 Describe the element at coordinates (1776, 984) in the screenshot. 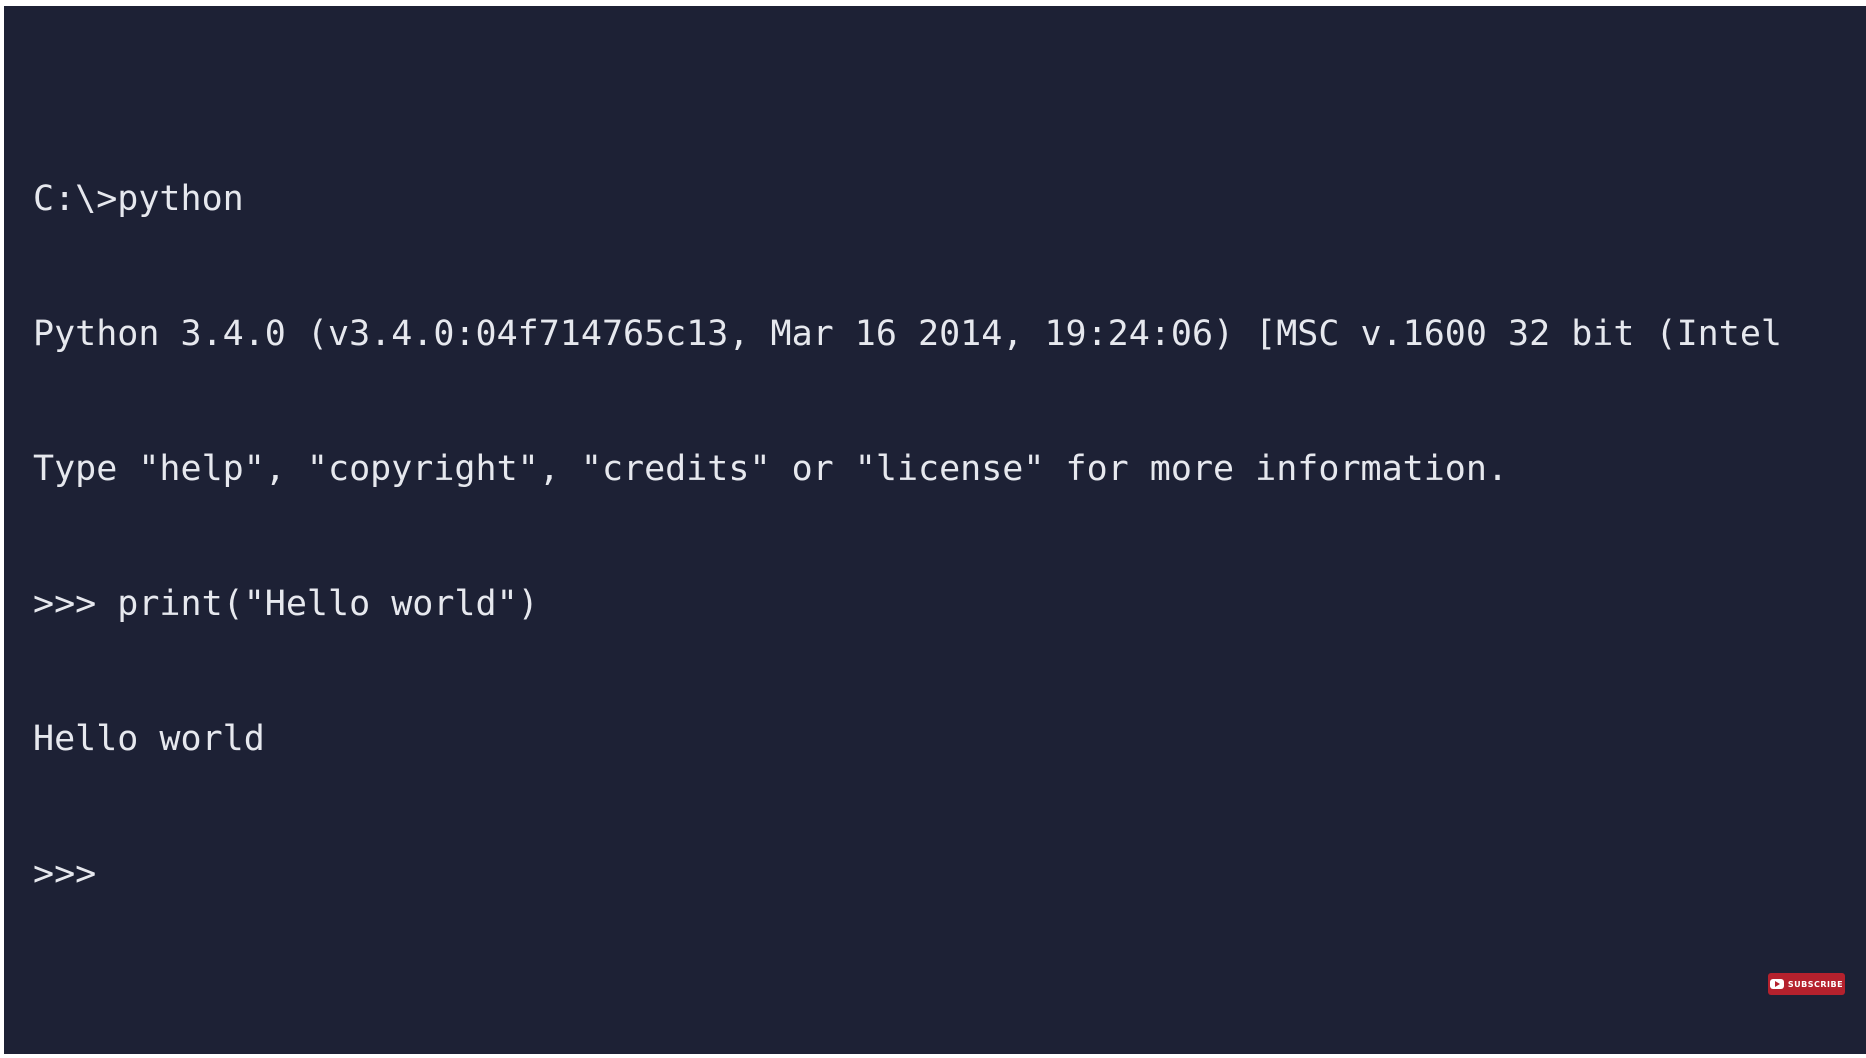

I see `youtube-play-icon` at that location.